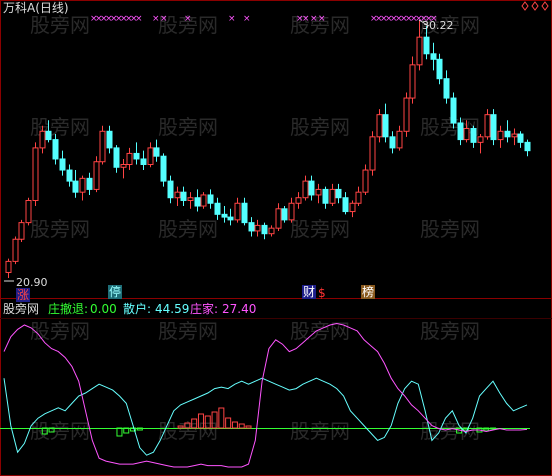 This screenshot has height=476, width=552. What do you see at coordinates (438, 25) in the screenshot?
I see `high-price-label: 30.22` at bounding box center [438, 25].